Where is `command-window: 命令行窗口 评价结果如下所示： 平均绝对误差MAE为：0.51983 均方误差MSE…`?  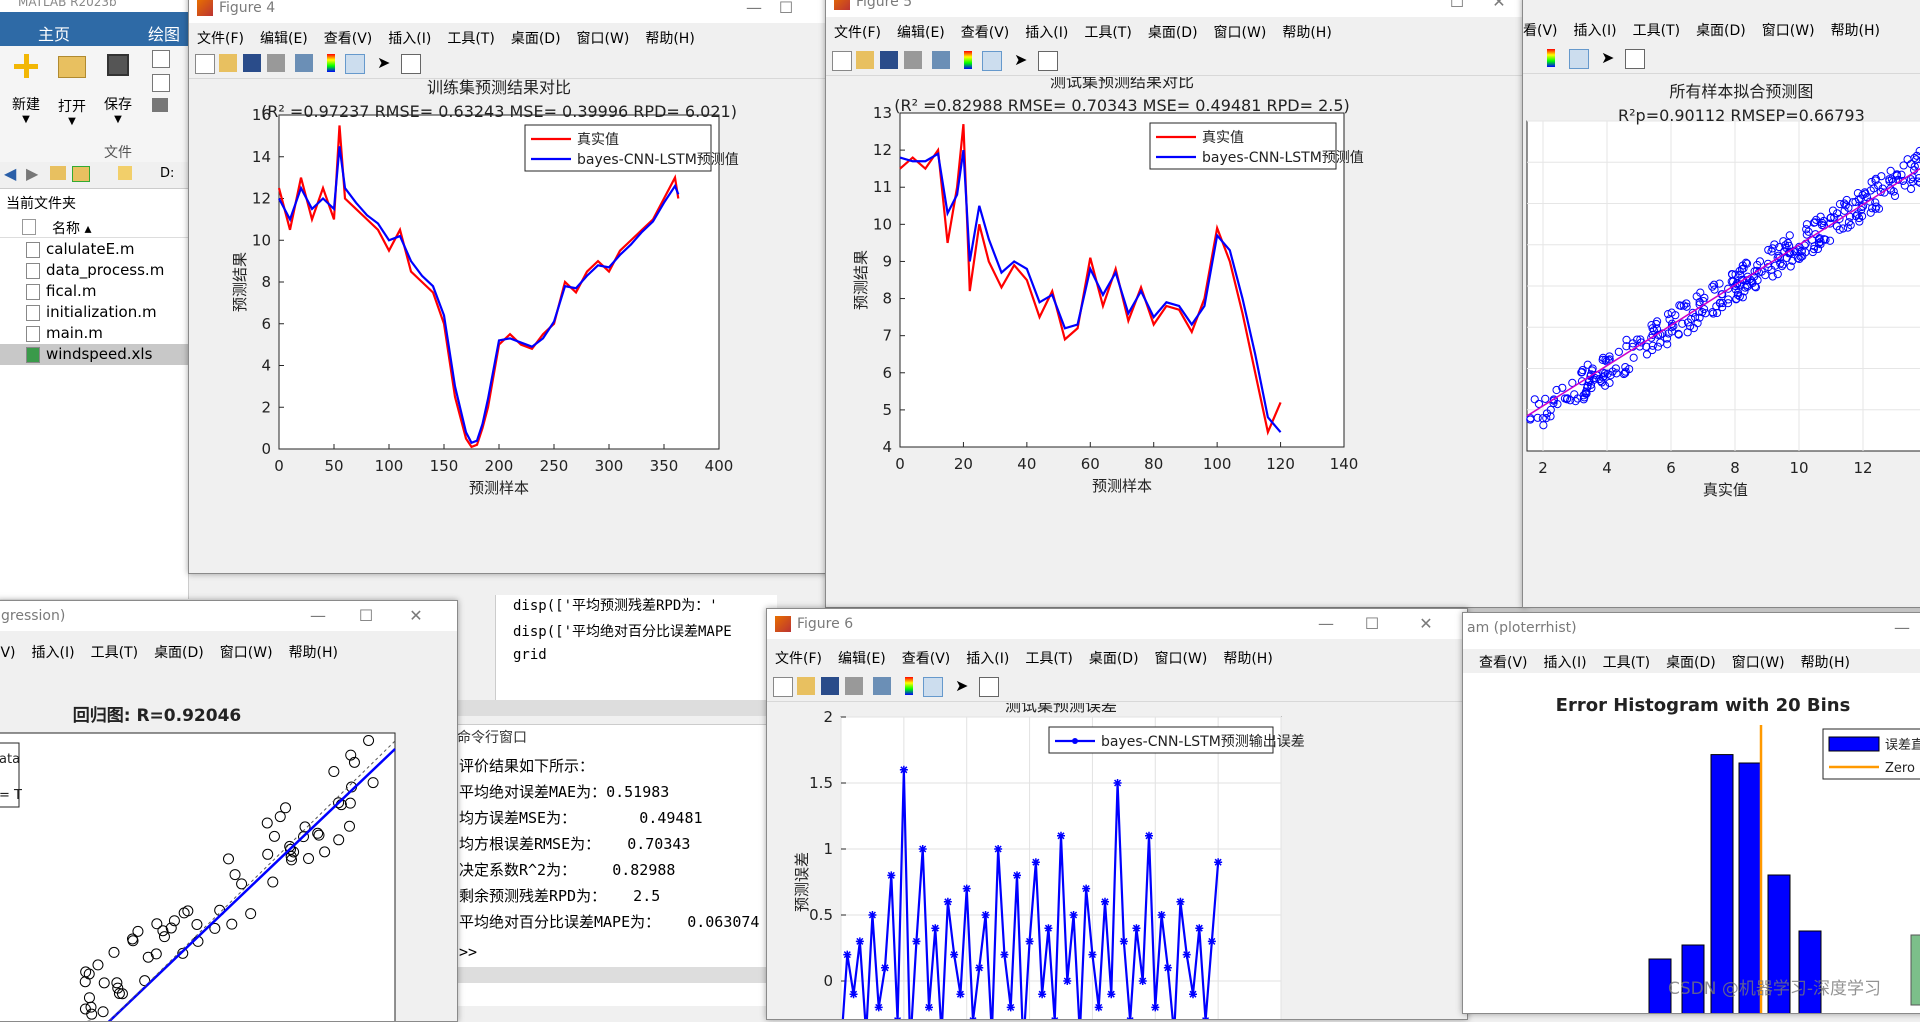
command-window: 命令行窗口 评价结果如下所示： 平均绝对误差MAE为：0.51983 均方误差MSE… is located at coordinates (616, 865).